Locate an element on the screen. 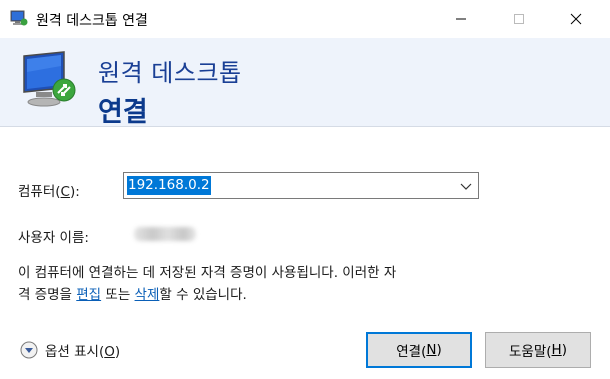 This screenshot has width=610, height=379. close-button is located at coordinates (576, 19).